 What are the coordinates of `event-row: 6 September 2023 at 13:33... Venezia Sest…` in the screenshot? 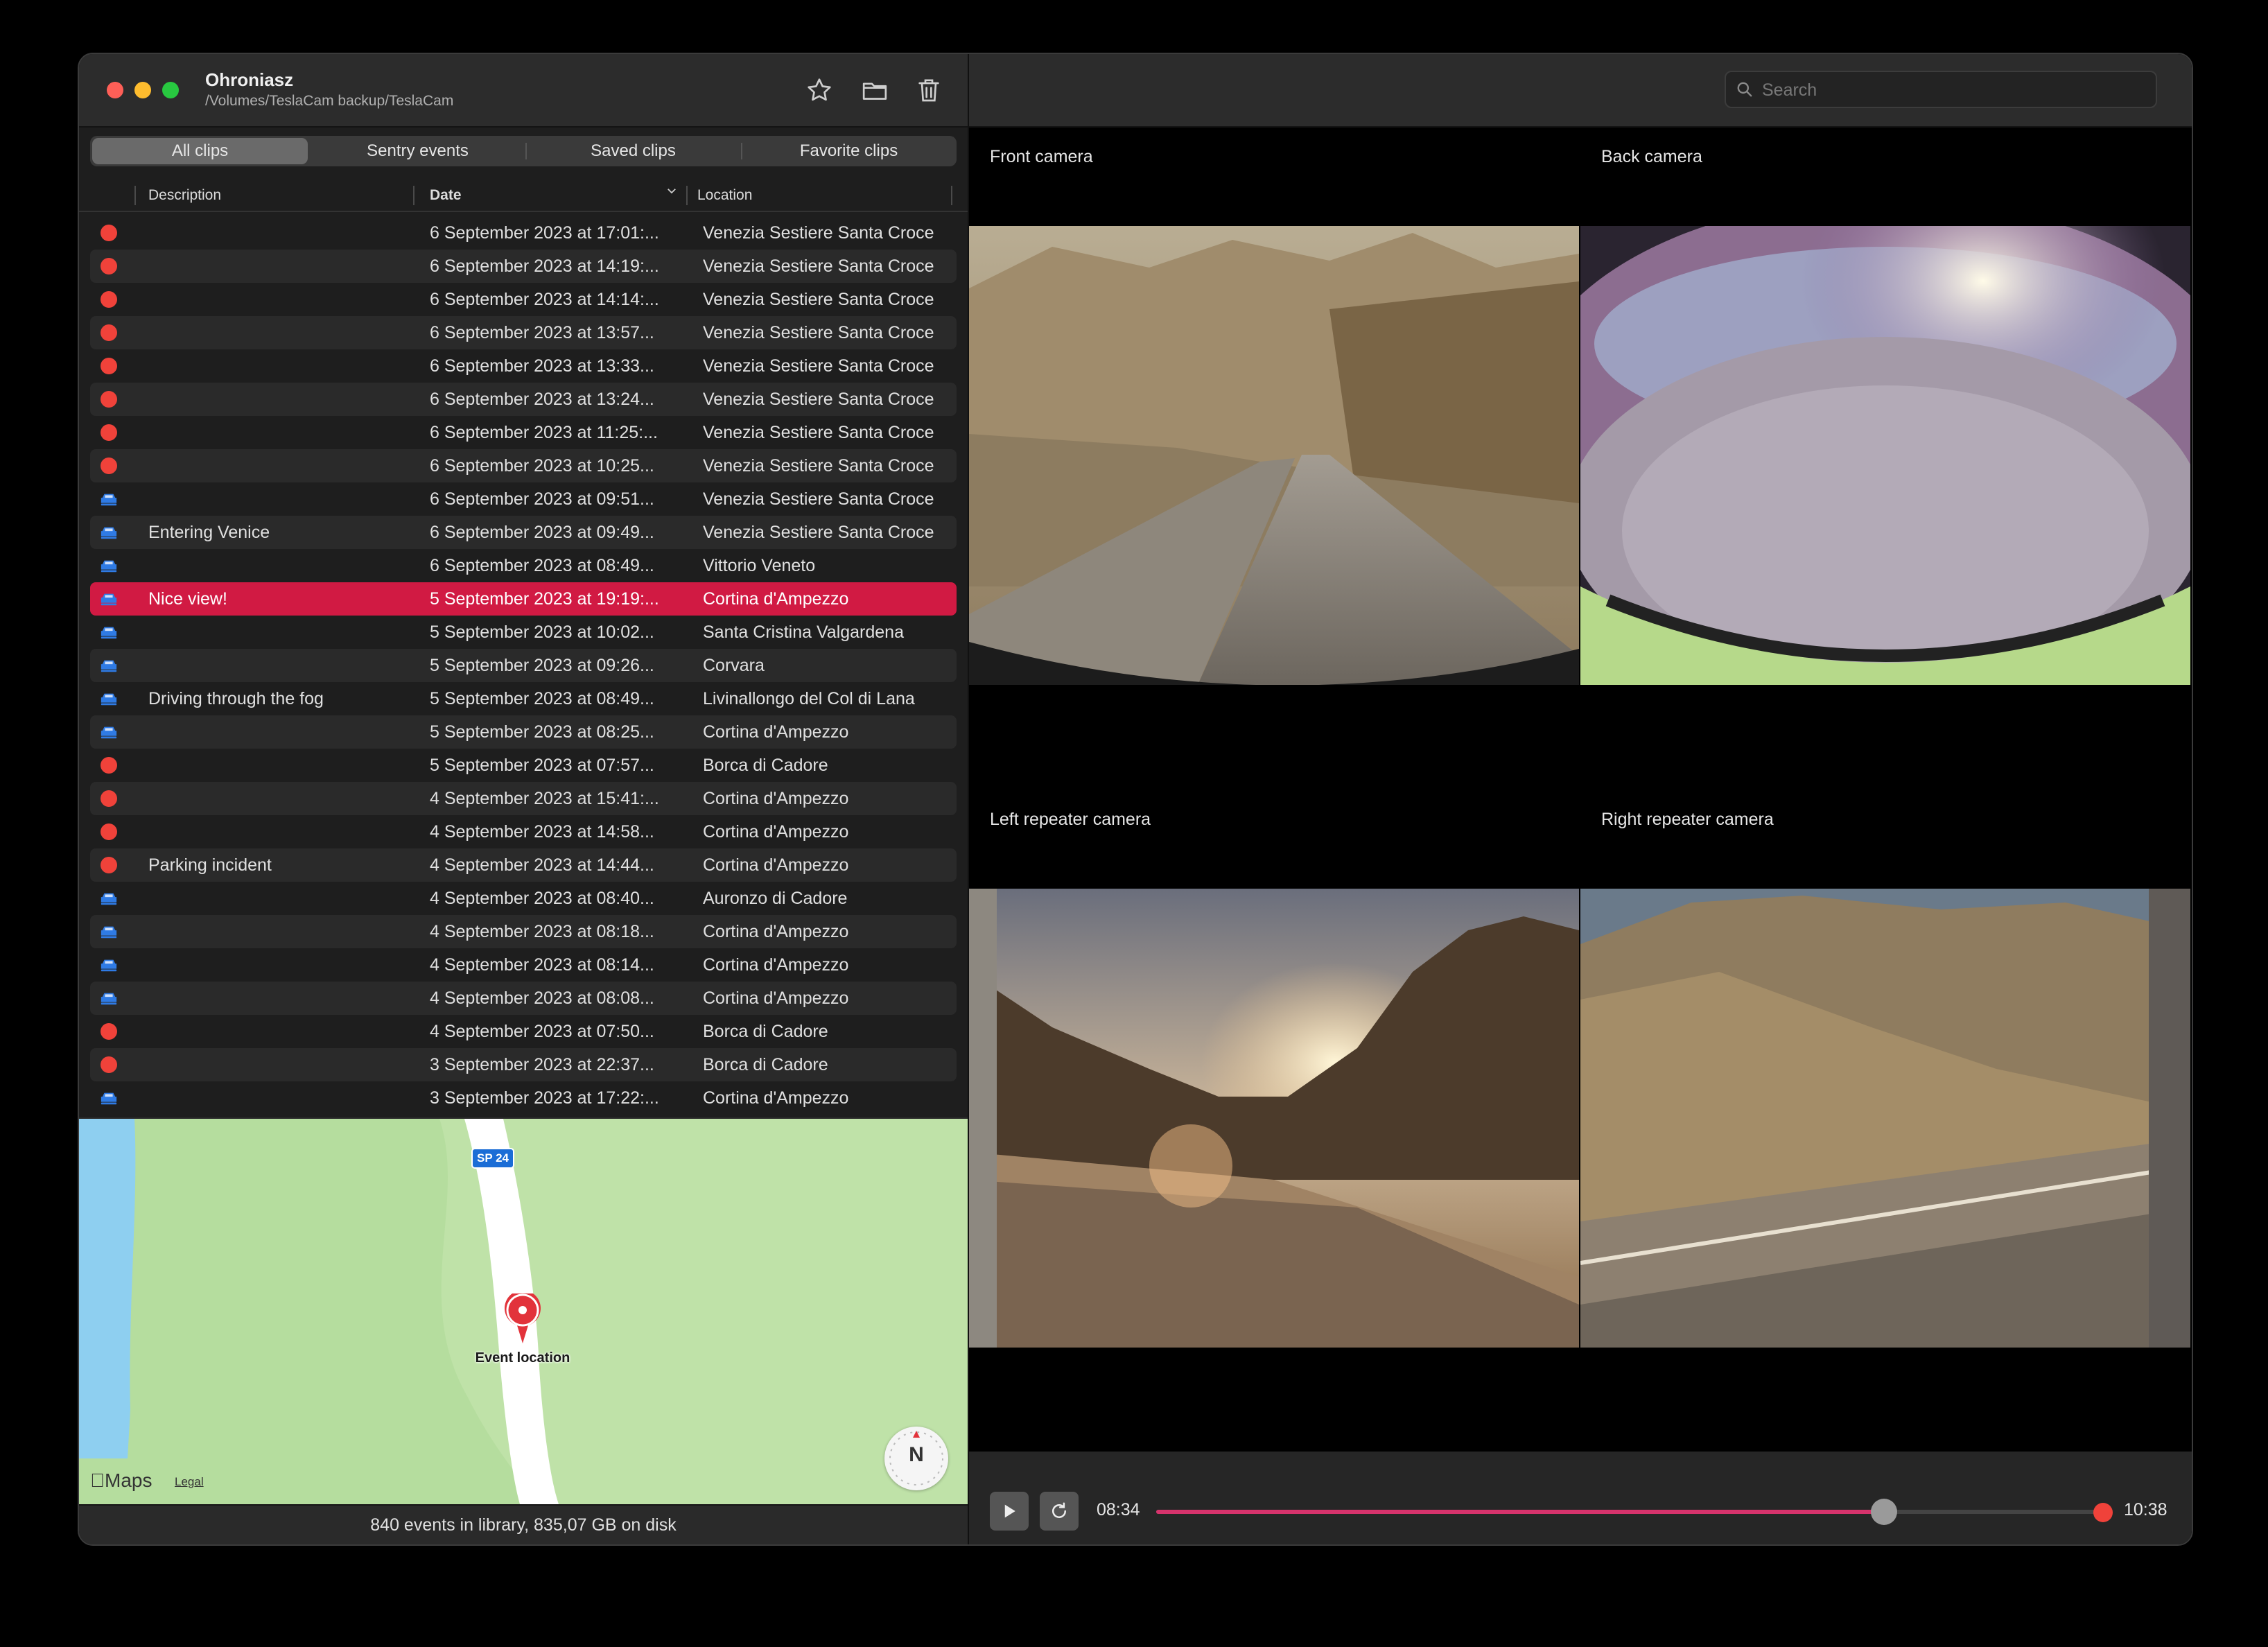 It's located at (523, 366).